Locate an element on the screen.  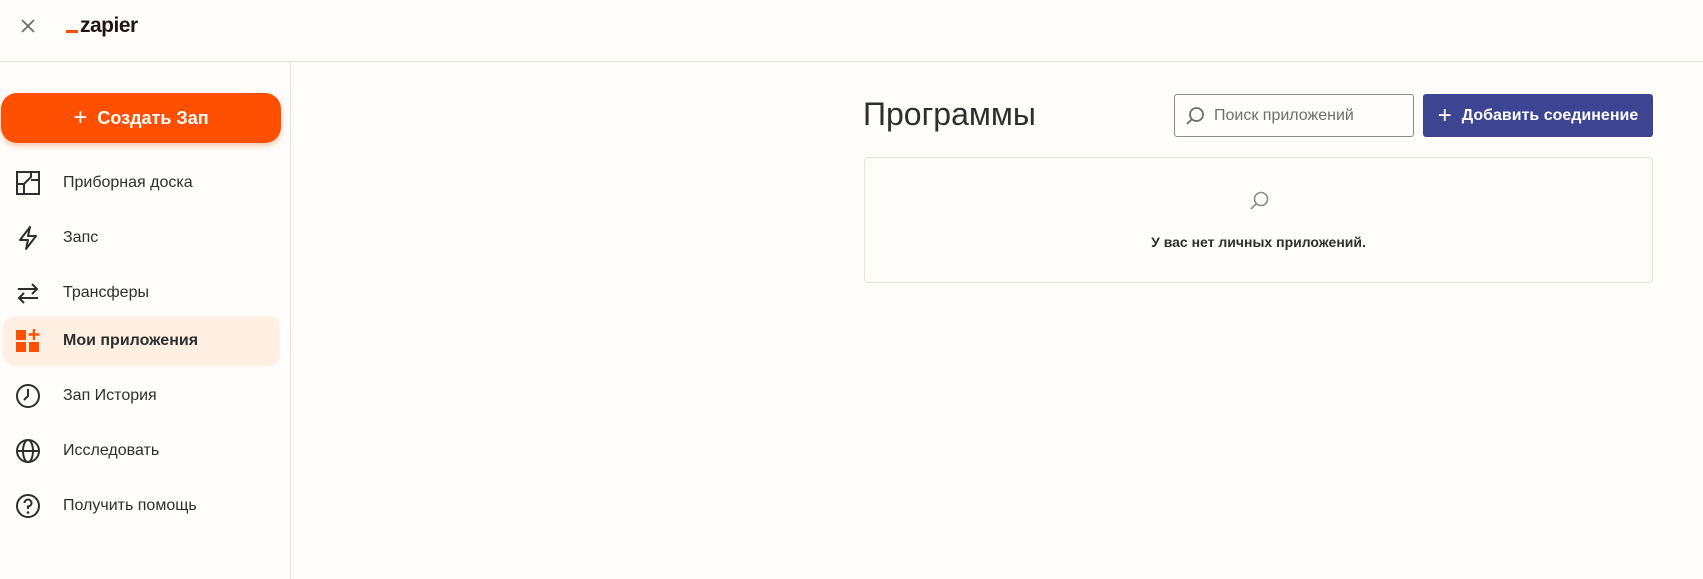
sidebar-item-transfers: Трансферы is located at coordinates (141, 293).